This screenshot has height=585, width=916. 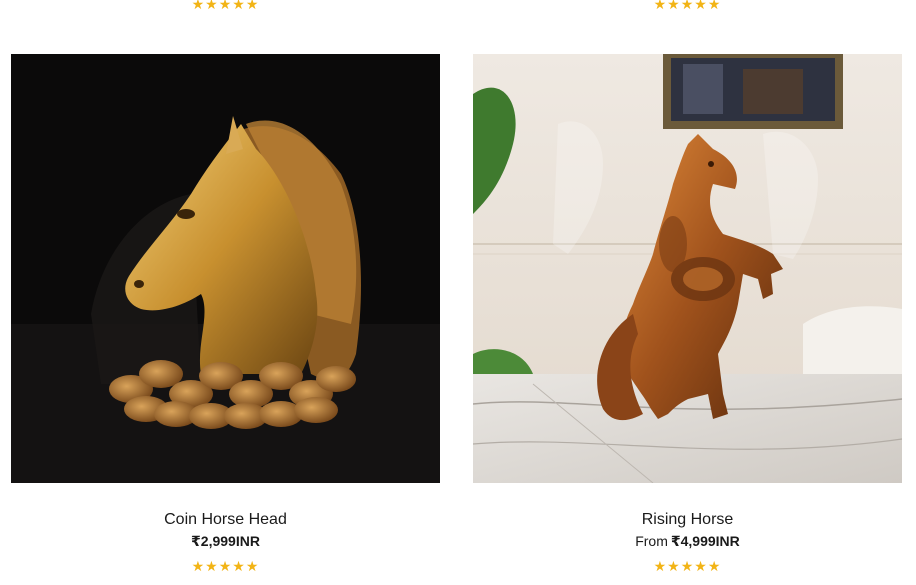 What do you see at coordinates (705, 541) in the screenshot?
I see `product-price-value: ₹4,999INR` at bounding box center [705, 541].